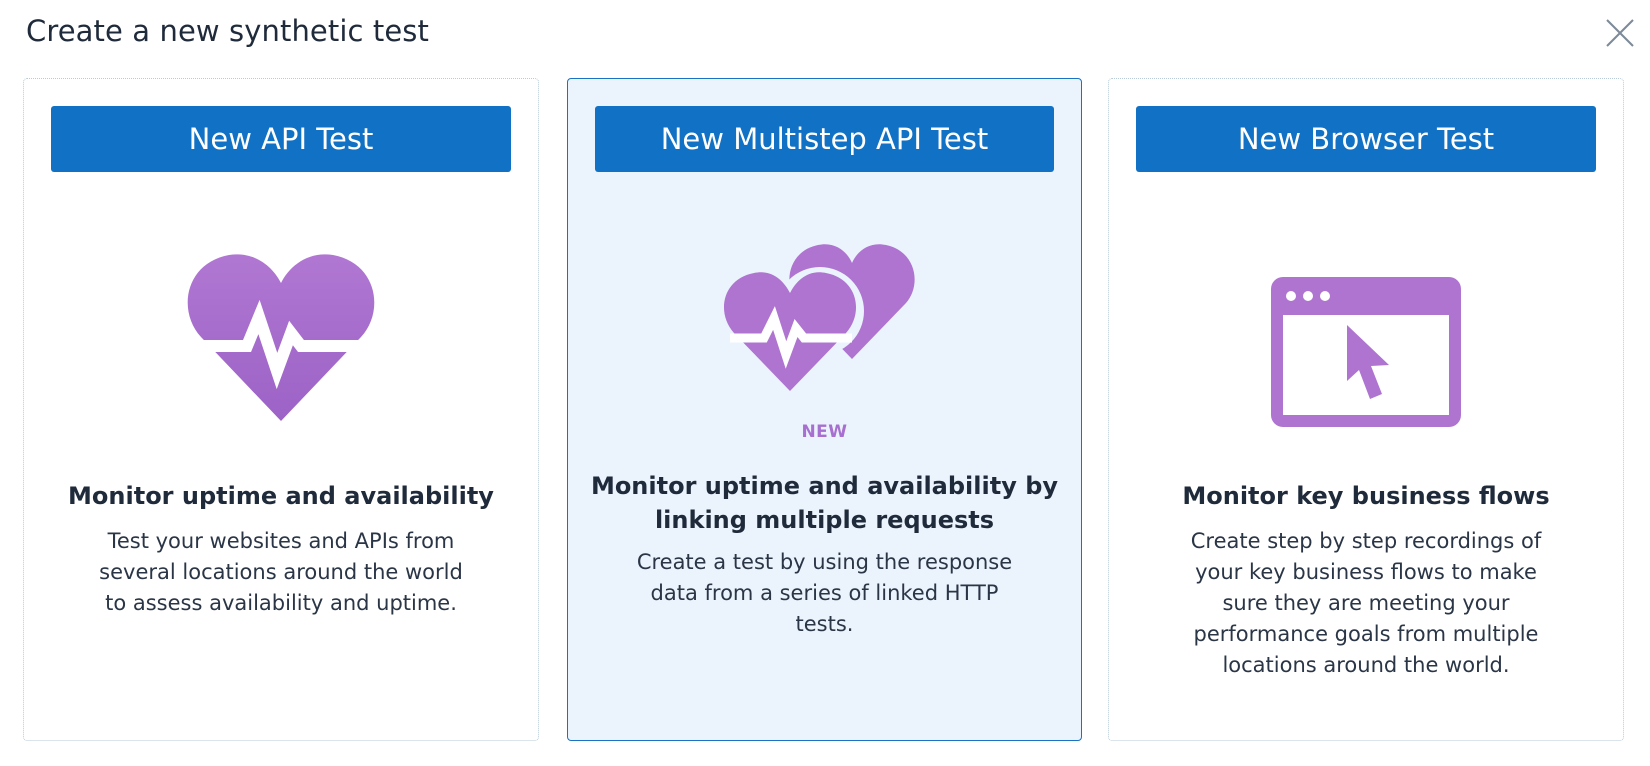 The height and width of the screenshot is (766, 1650). What do you see at coordinates (1366, 139) in the screenshot?
I see `new-browser-test-button: New Browser Test` at bounding box center [1366, 139].